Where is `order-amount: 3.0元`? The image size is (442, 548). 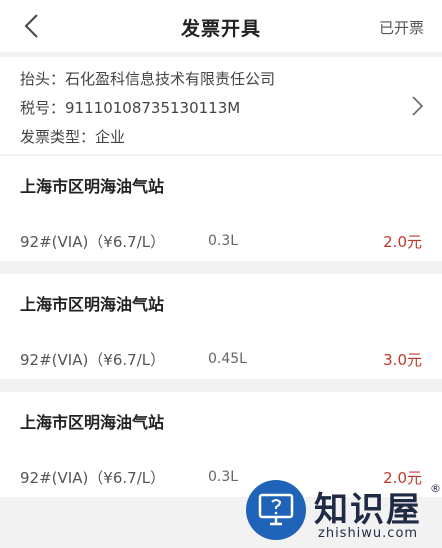
order-amount: 3.0元 is located at coordinates (402, 360).